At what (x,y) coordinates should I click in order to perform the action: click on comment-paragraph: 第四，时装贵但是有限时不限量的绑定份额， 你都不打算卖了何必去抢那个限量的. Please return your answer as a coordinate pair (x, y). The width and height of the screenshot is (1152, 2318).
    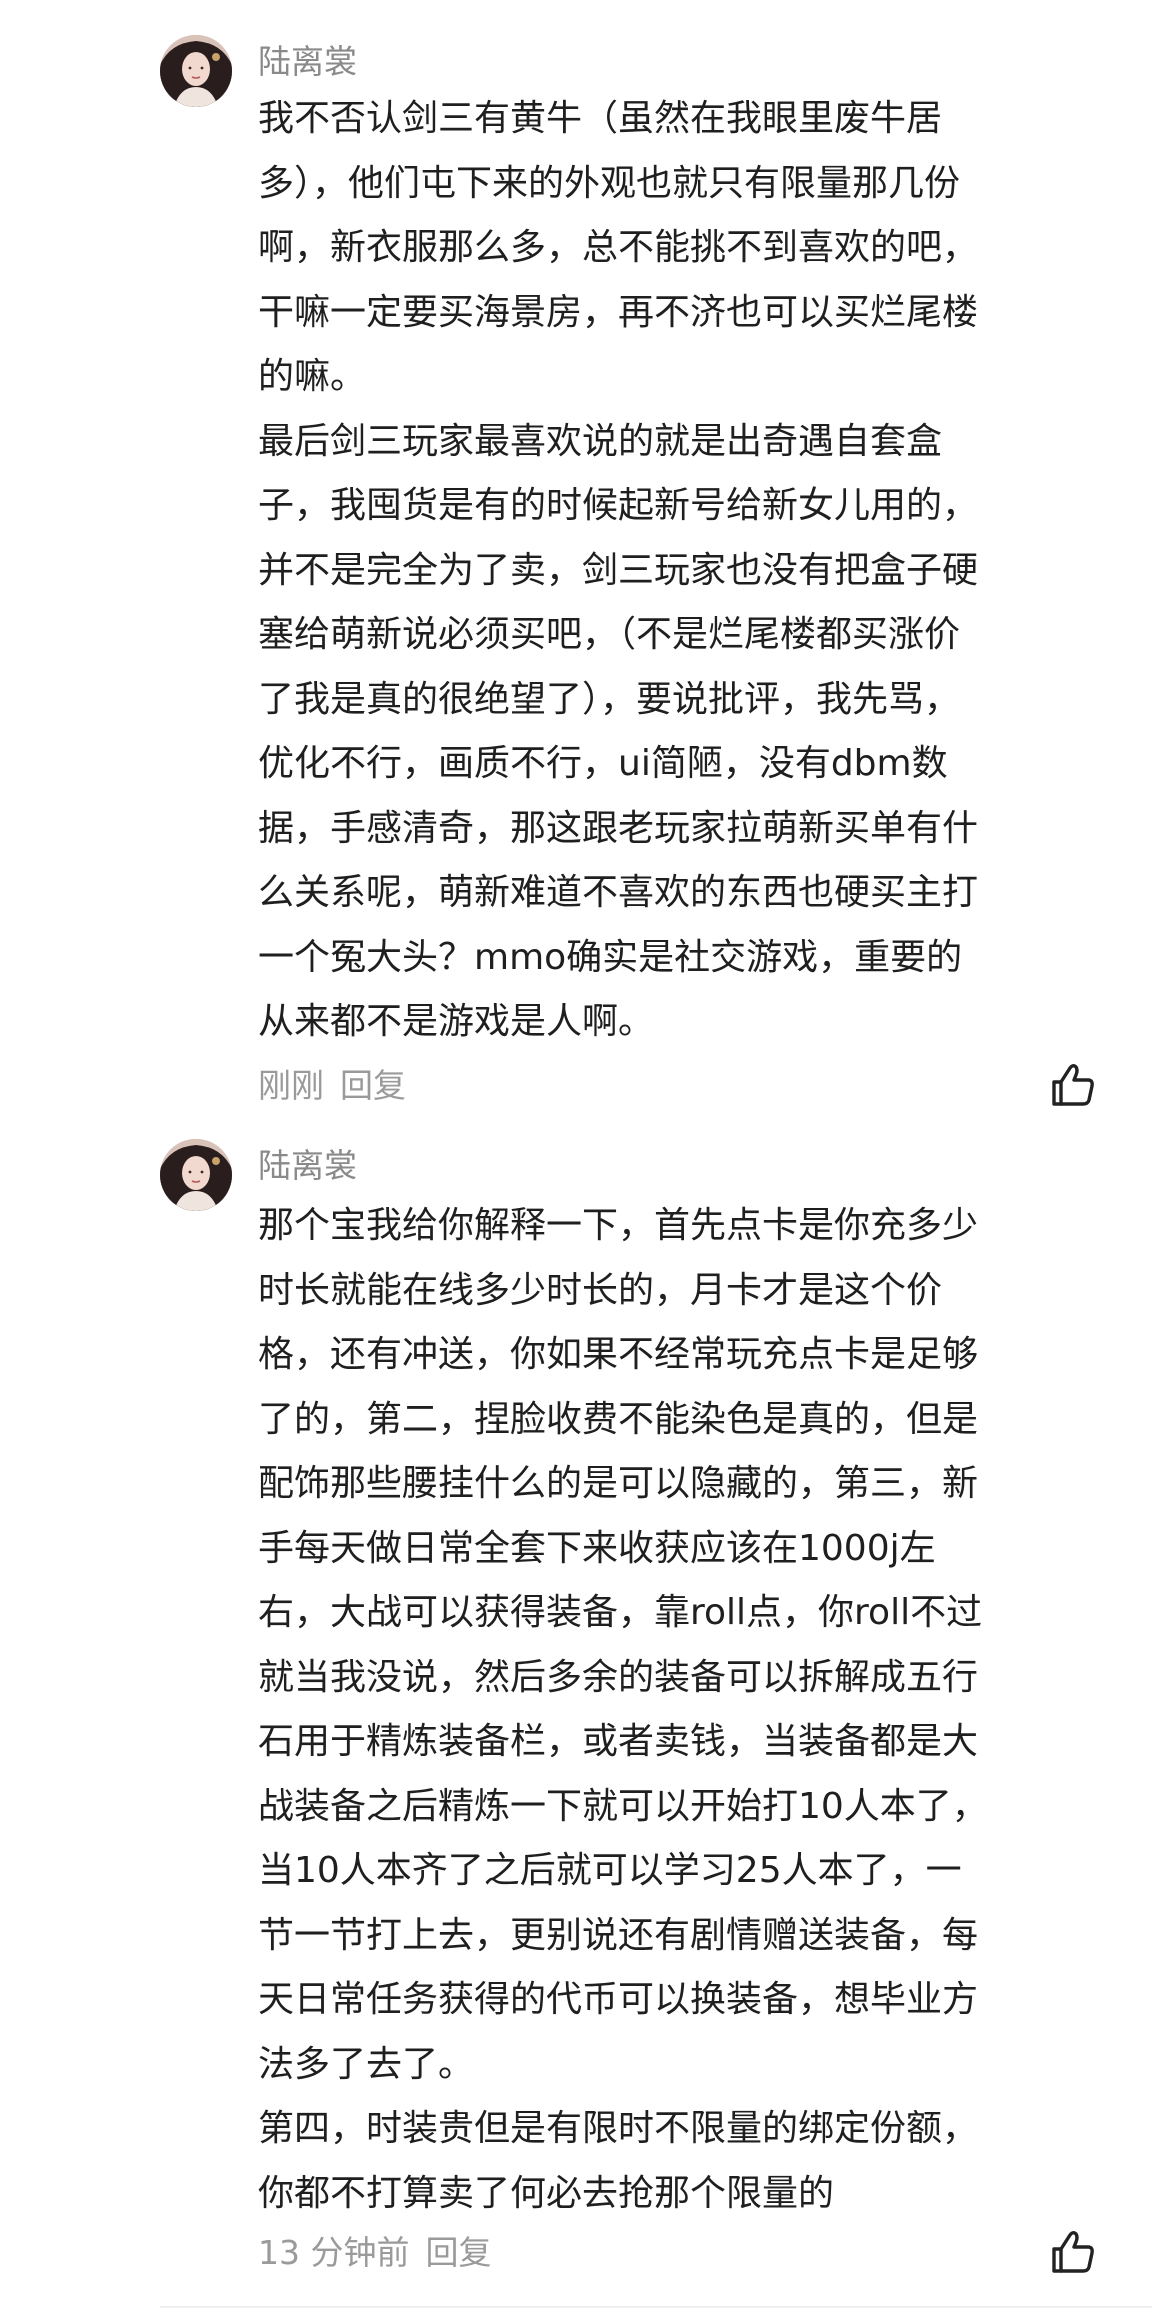
    Looking at the image, I should click on (618, 2161).